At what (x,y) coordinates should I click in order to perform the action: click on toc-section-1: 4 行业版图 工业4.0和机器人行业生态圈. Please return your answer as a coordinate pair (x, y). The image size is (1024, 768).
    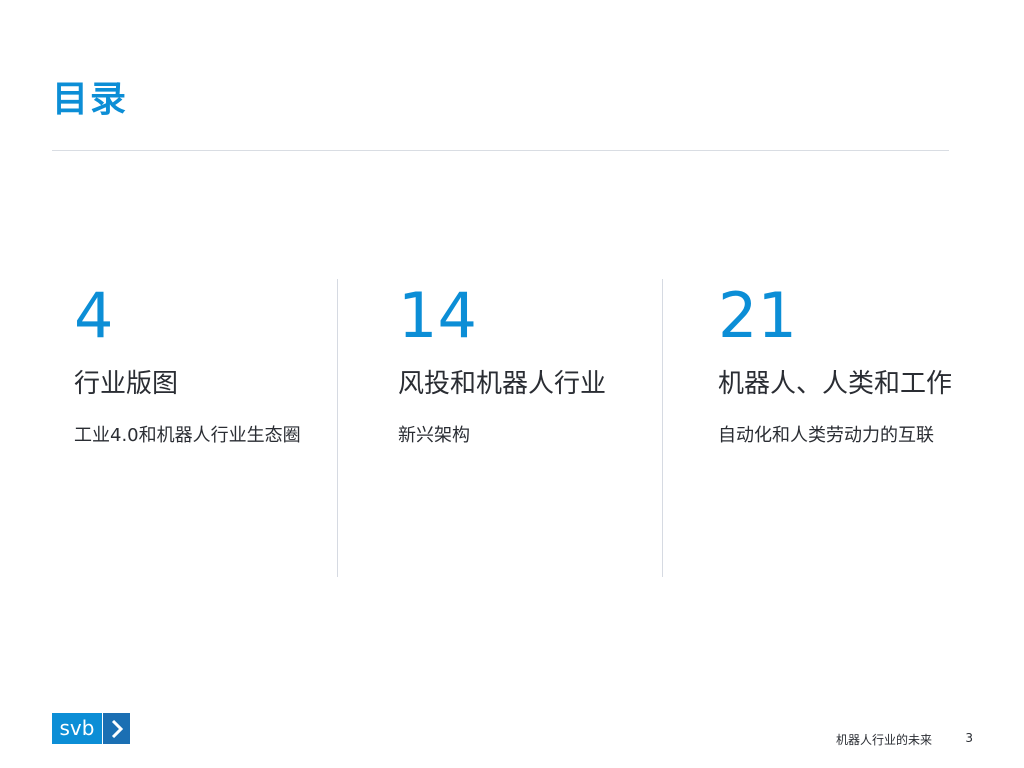
    Looking at the image, I should click on (187, 366).